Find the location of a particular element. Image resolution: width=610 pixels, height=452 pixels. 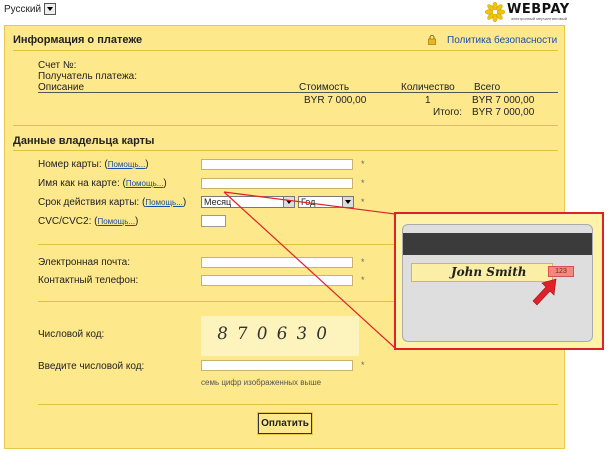

row-quantity: 1 is located at coordinates (428, 100).